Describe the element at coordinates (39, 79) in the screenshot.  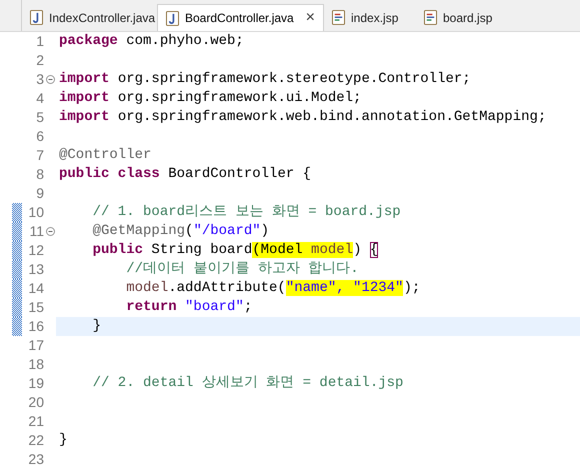
I see `line-number: 3` at that location.